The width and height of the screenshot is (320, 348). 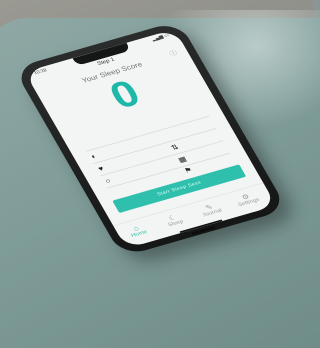 What do you see at coordinates (40, 71) in the screenshot?
I see `status-time: 10:28` at bounding box center [40, 71].